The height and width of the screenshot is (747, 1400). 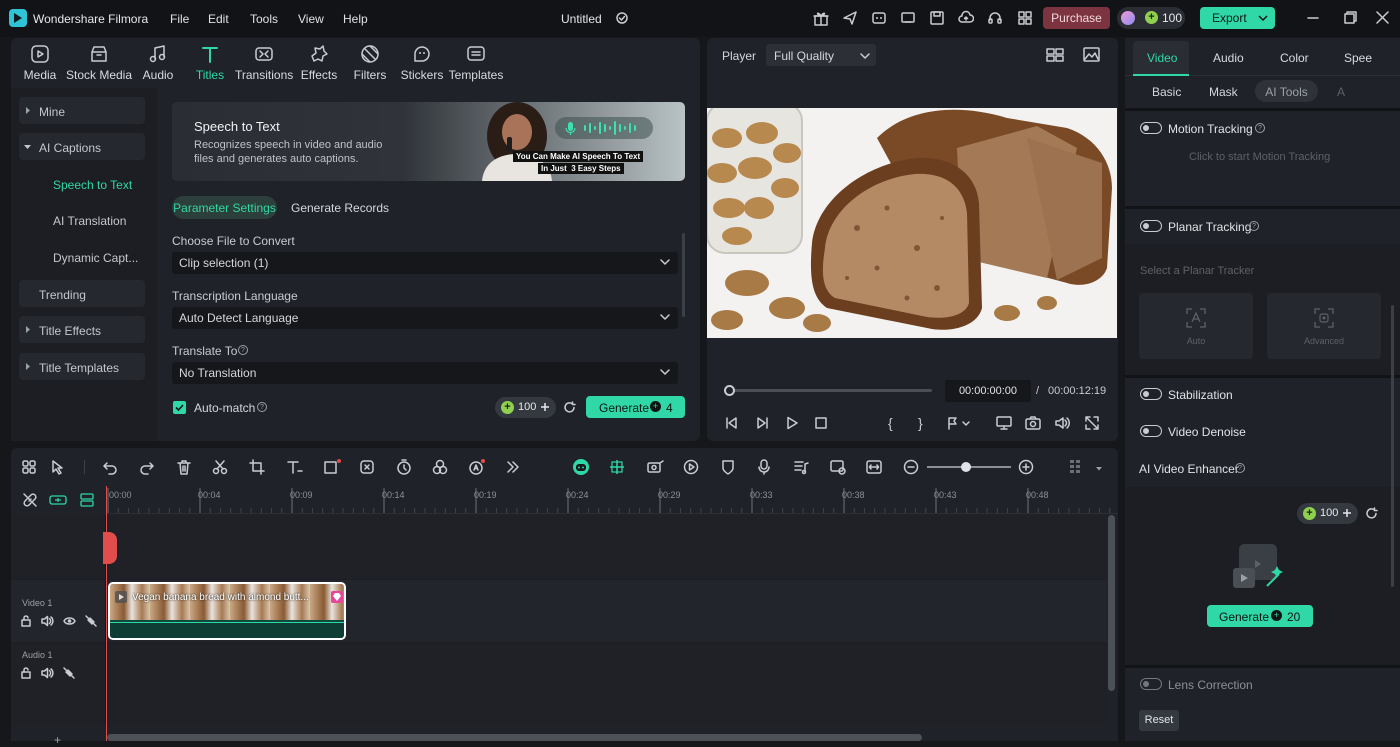 What do you see at coordinates (1151, 684) in the screenshot?
I see `lens-correction-toggle` at bounding box center [1151, 684].